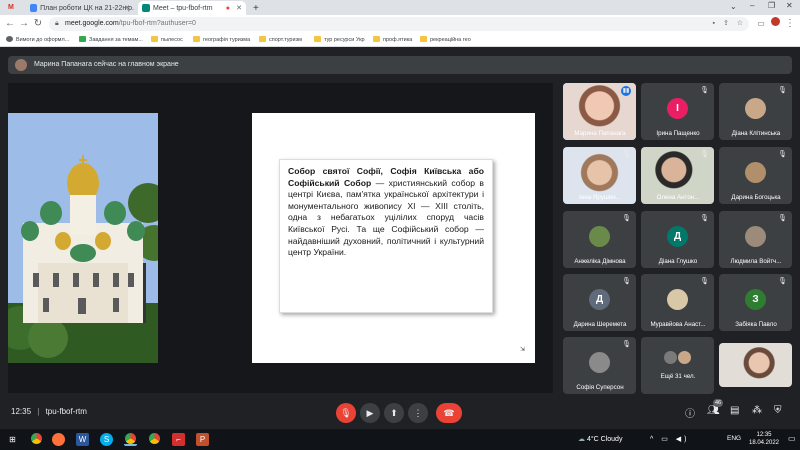 The width and height of the screenshot is (800, 450). I want to click on chrome-profile-icon, so click(154, 439).